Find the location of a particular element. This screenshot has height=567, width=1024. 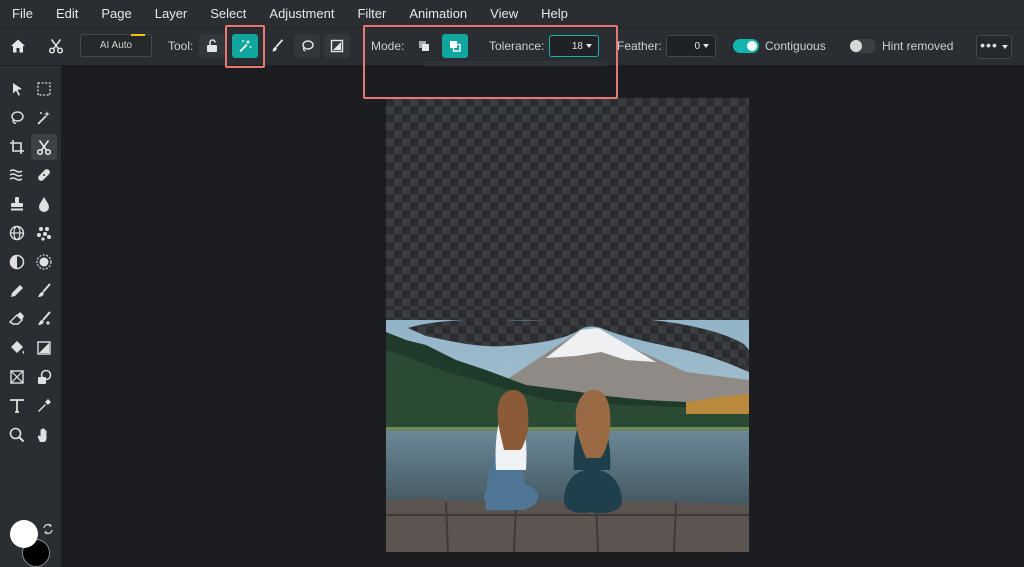

dodge-burn-icon is located at coordinates (17, 262).